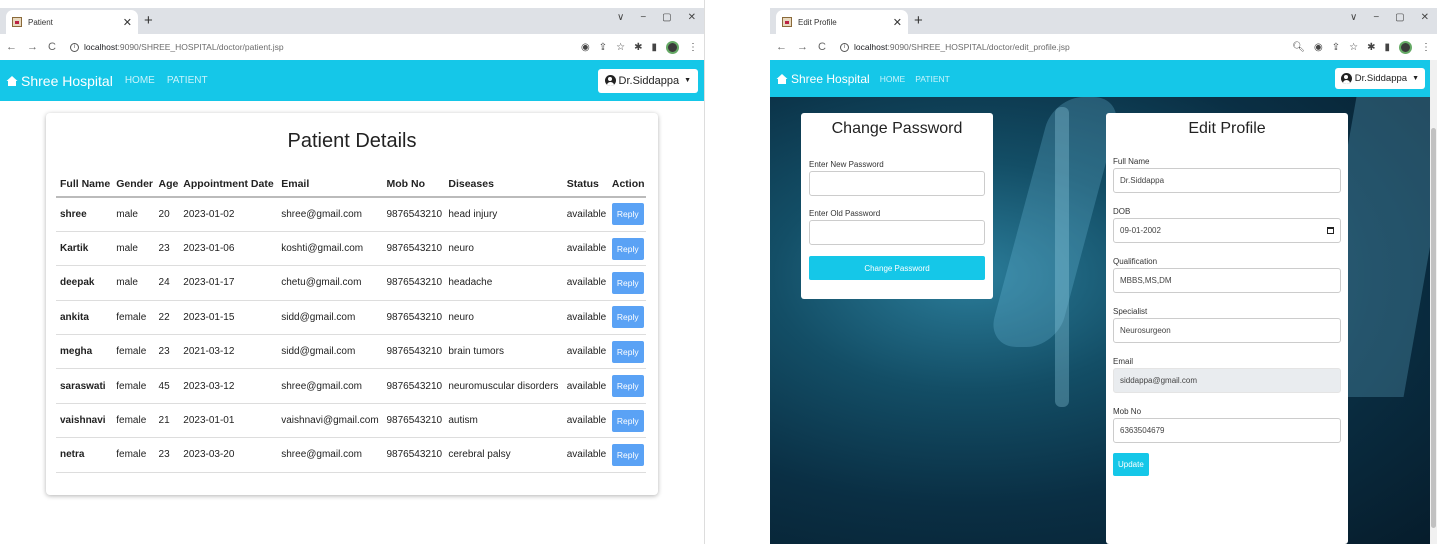  What do you see at coordinates (1131, 464) in the screenshot?
I see `update-button: Update` at bounding box center [1131, 464].